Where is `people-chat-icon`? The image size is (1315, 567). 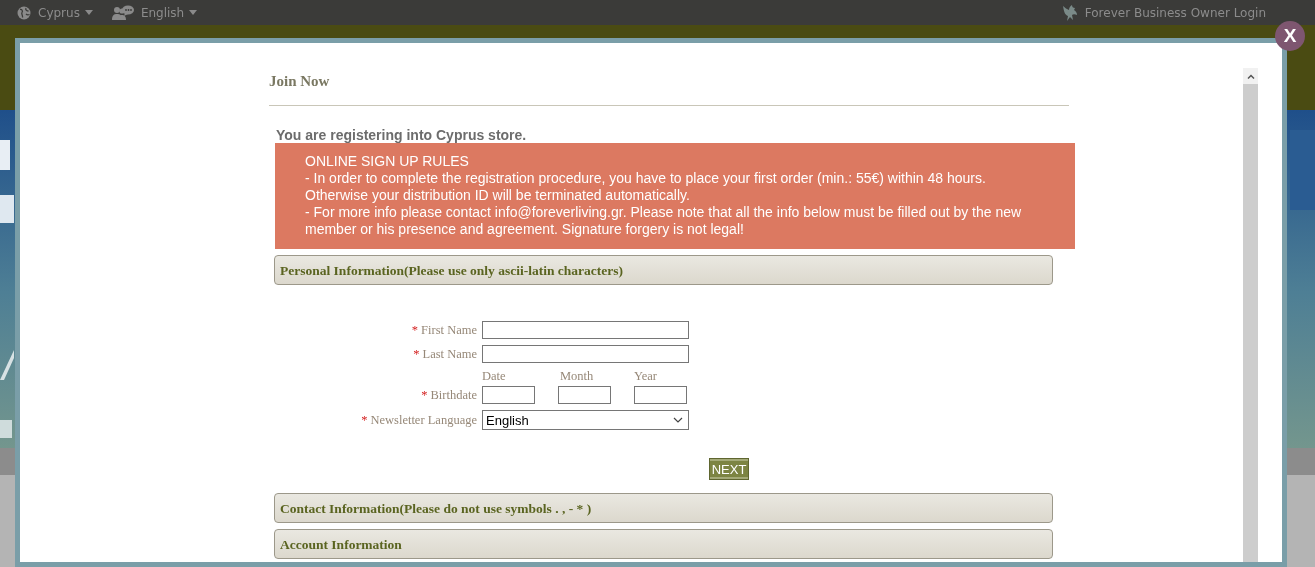 people-chat-icon is located at coordinates (122, 12).